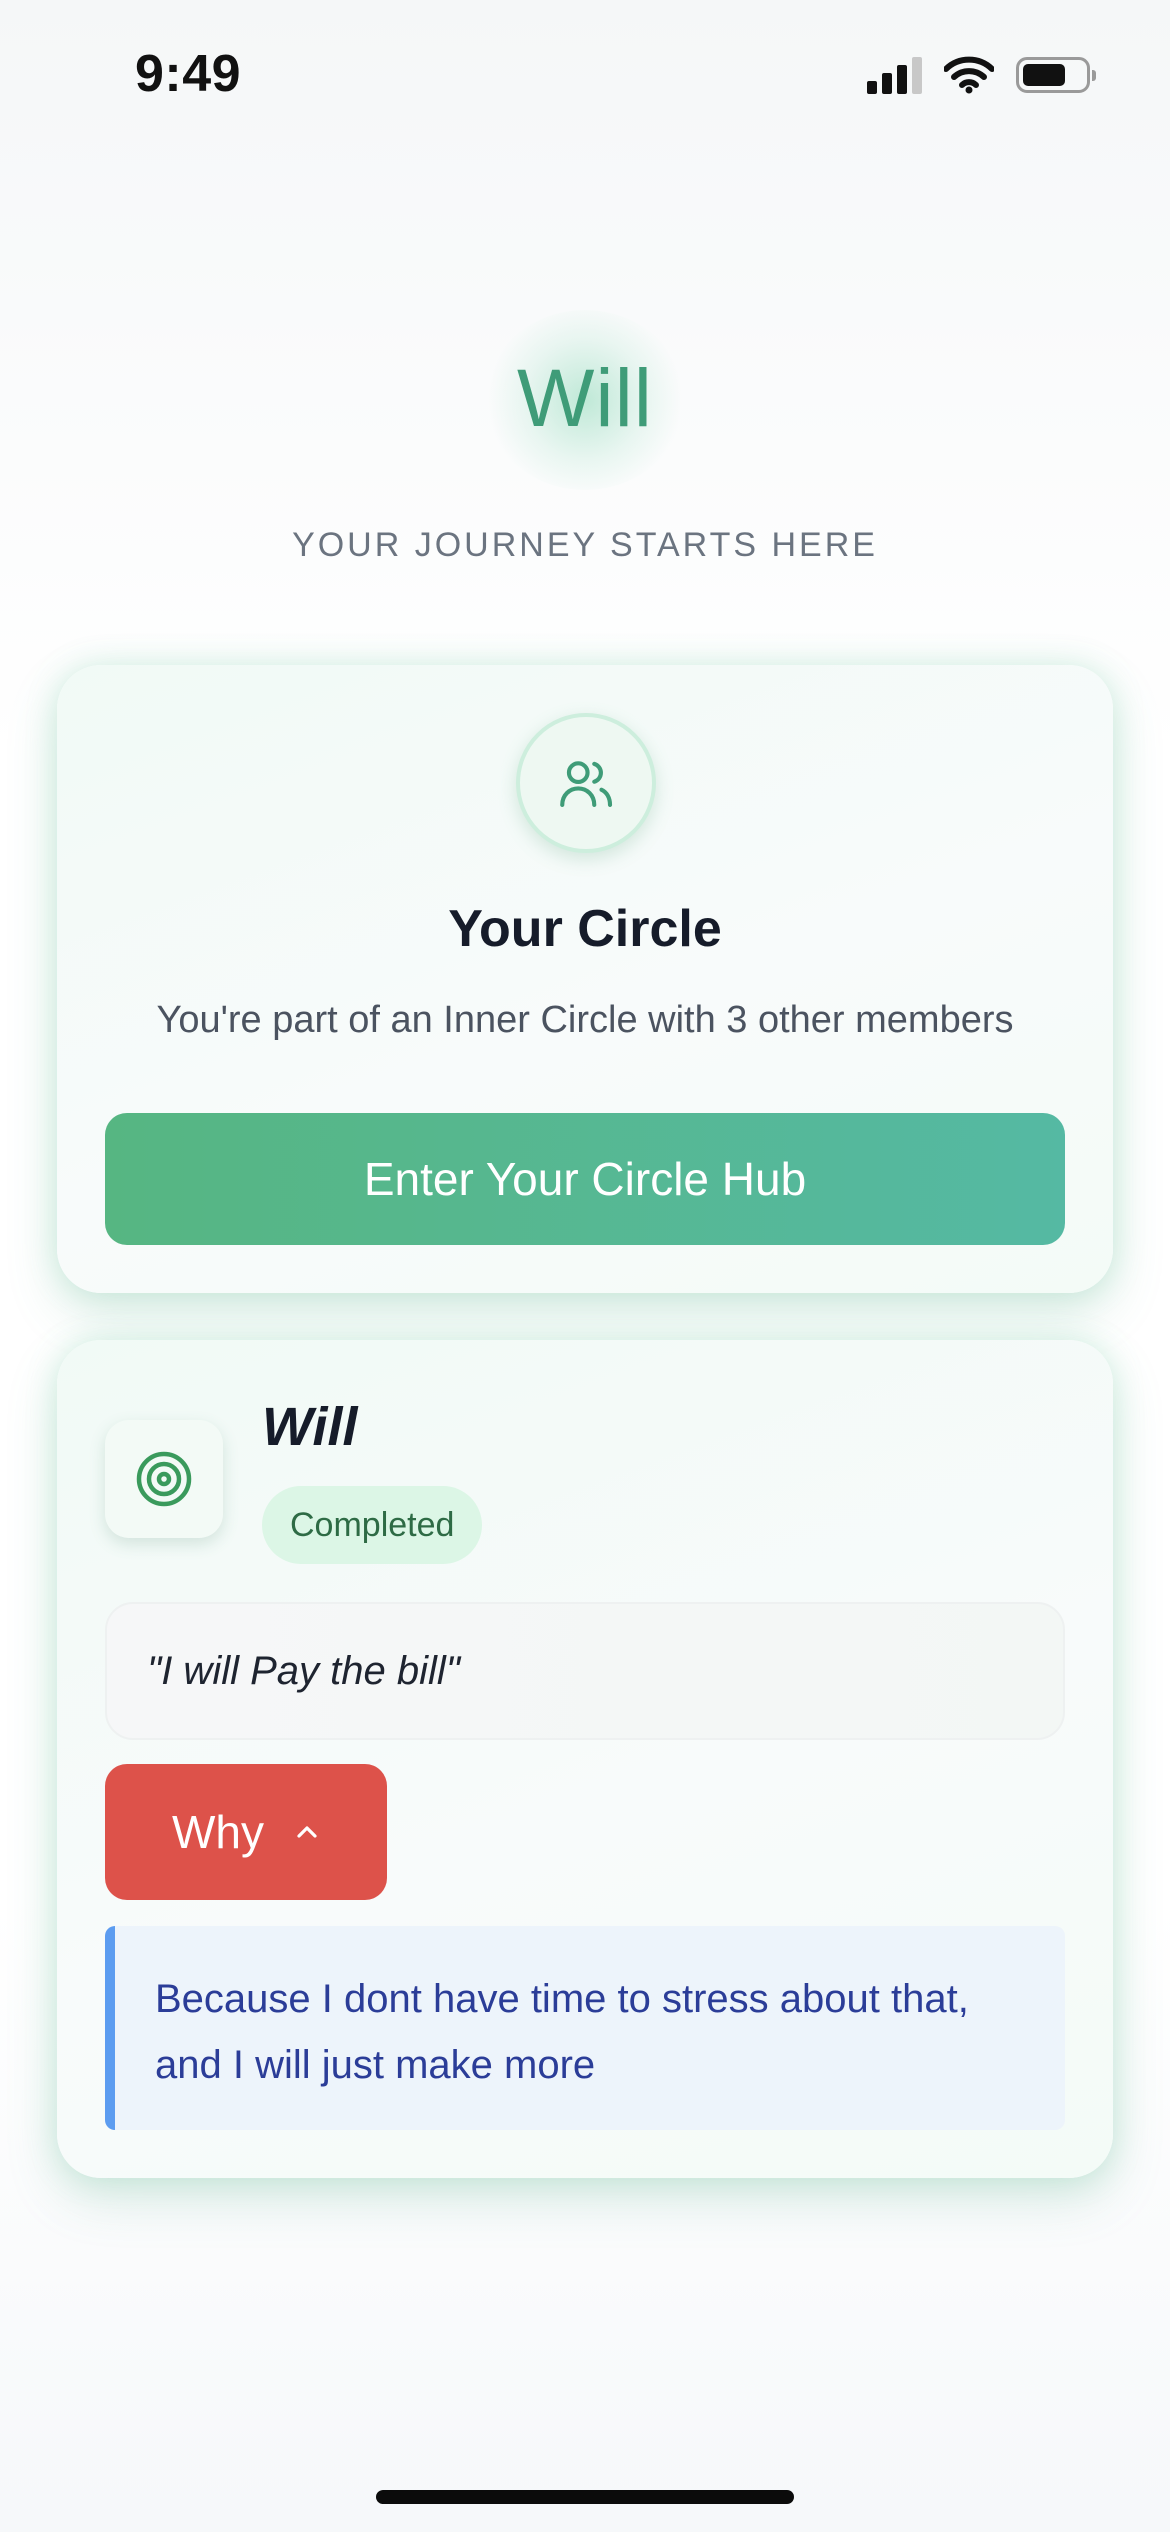  Describe the element at coordinates (307, 1832) in the screenshot. I see `chevron-up-icon` at that location.